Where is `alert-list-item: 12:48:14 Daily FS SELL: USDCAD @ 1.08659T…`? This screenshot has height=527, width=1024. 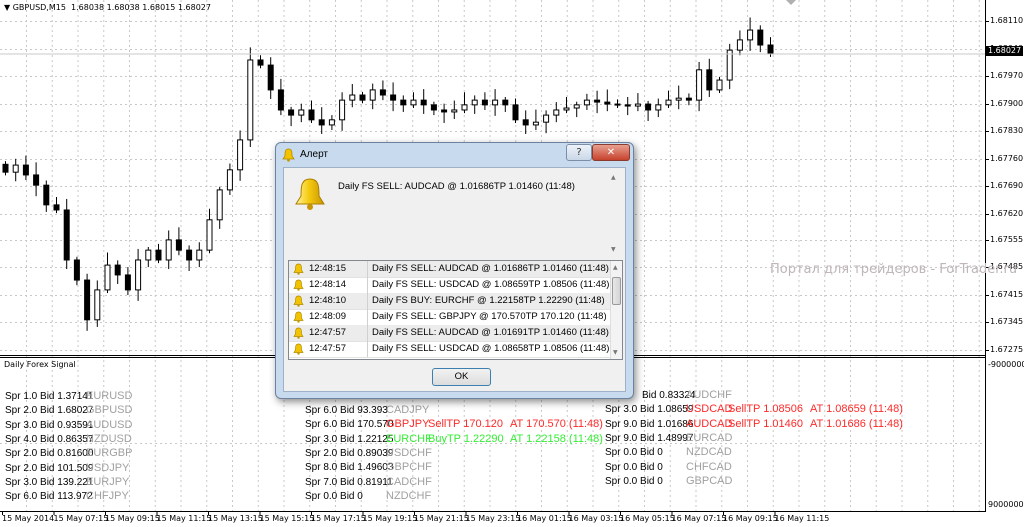 alert-list-item: 12:48:14 Daily FS SELL: USDCAD @ 1.08659T… is located at coordinates (449, 285).